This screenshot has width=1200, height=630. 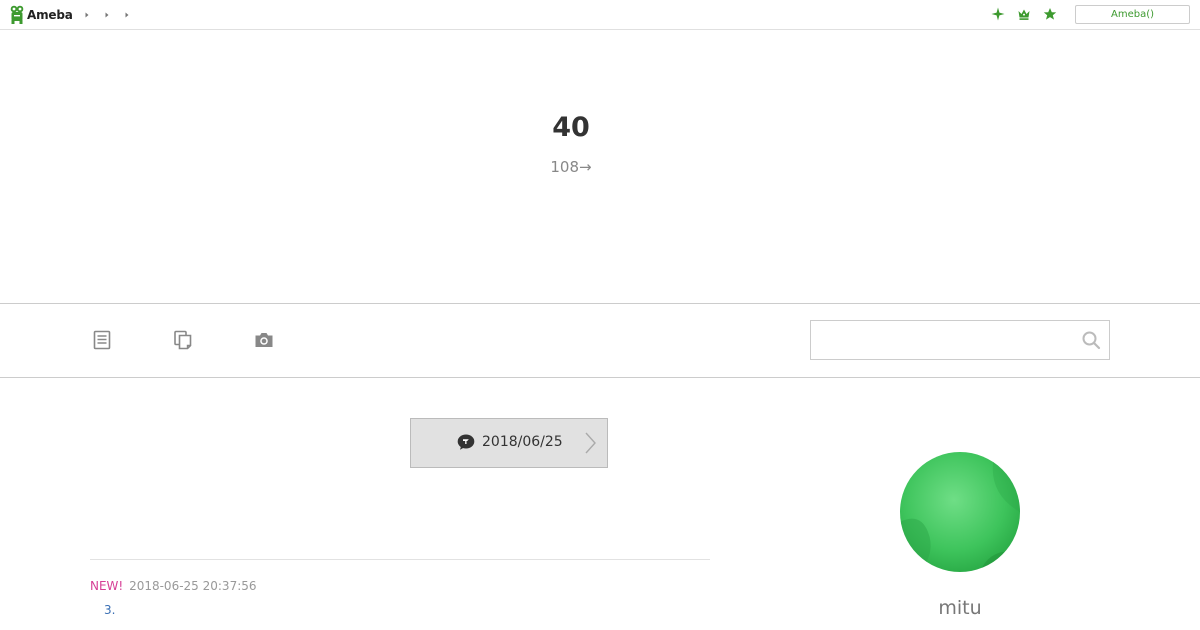 What do you see at coordinates (998, 14) in the screenshot?
I see `sparkle-icon` at bounding box center [998, 14].